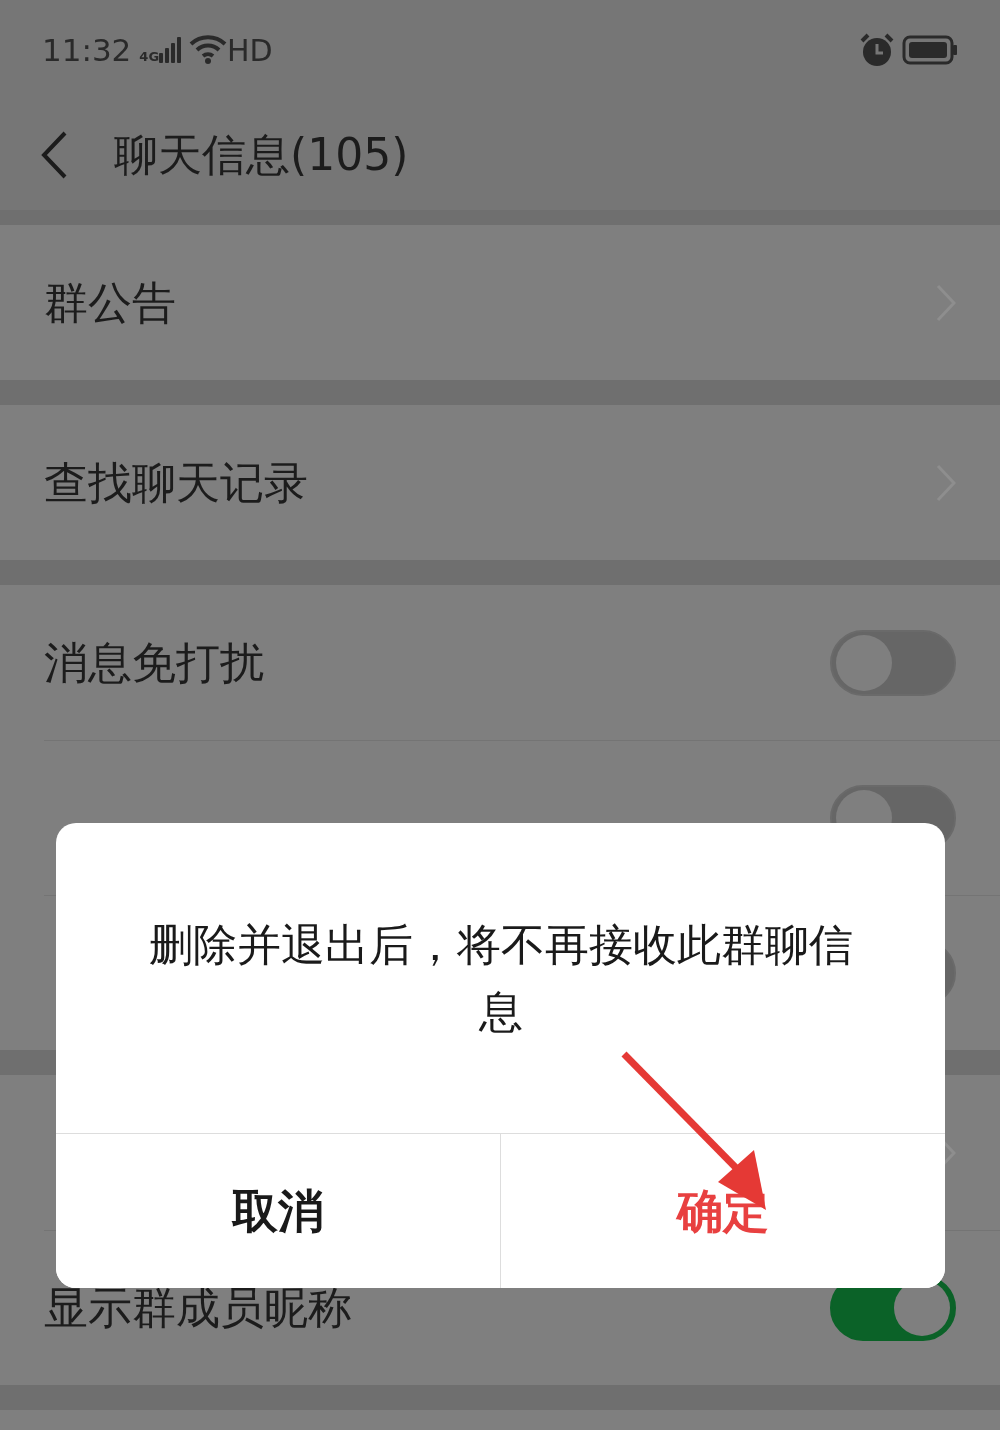 The height and width of the screenshot is (1430, 1000). Describe the element at coordinates (930, 50) in the screenshot. I see `battery-icon` at that location.